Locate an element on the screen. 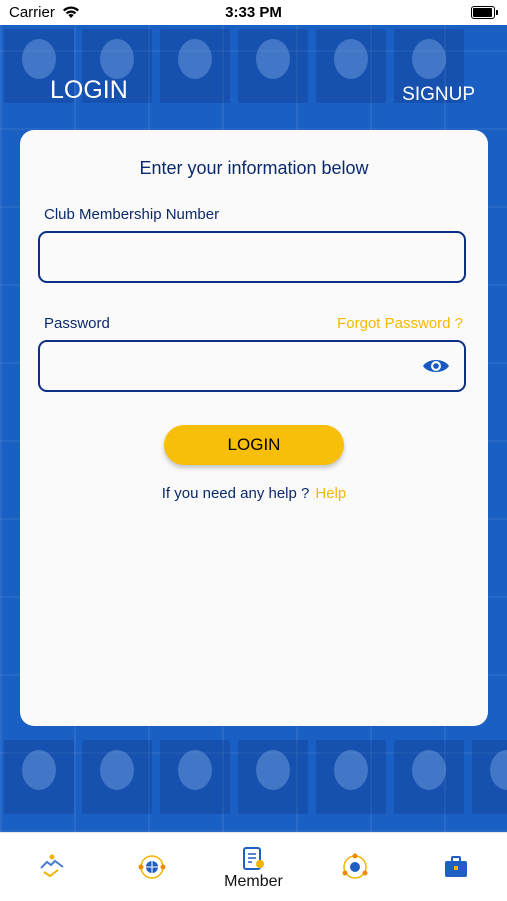 This screenshot has height=901, width=507. clock: 3:33 PM is located at coordinates (253, 12).